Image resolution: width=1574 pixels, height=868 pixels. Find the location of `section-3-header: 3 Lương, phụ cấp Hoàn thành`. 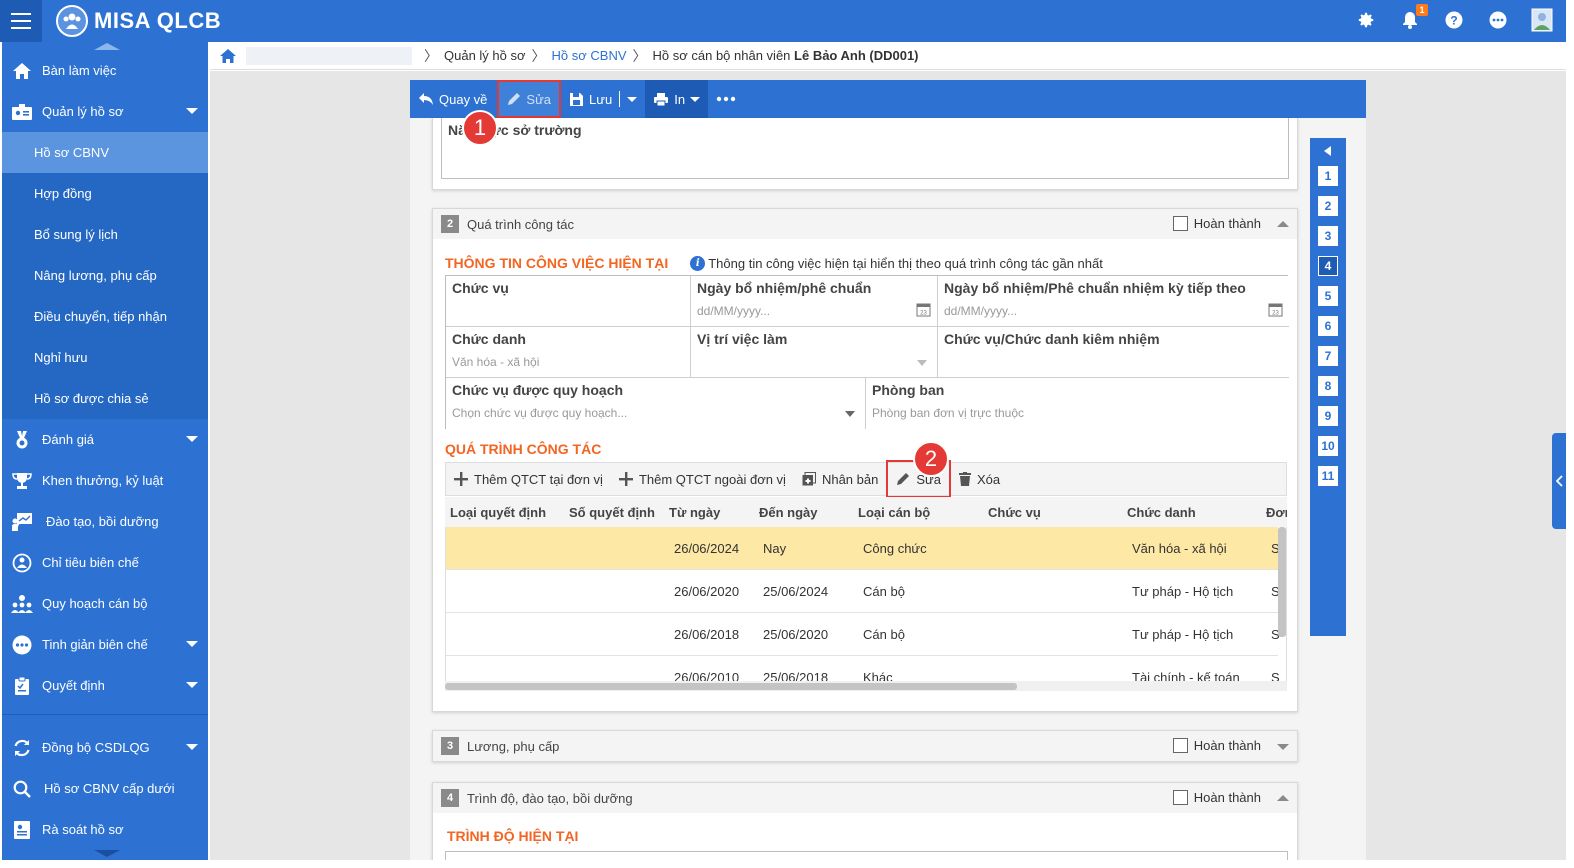

section-3-header: 3 Lương, phụ cấp Hoàn thành is located at coordinates (865, 746).